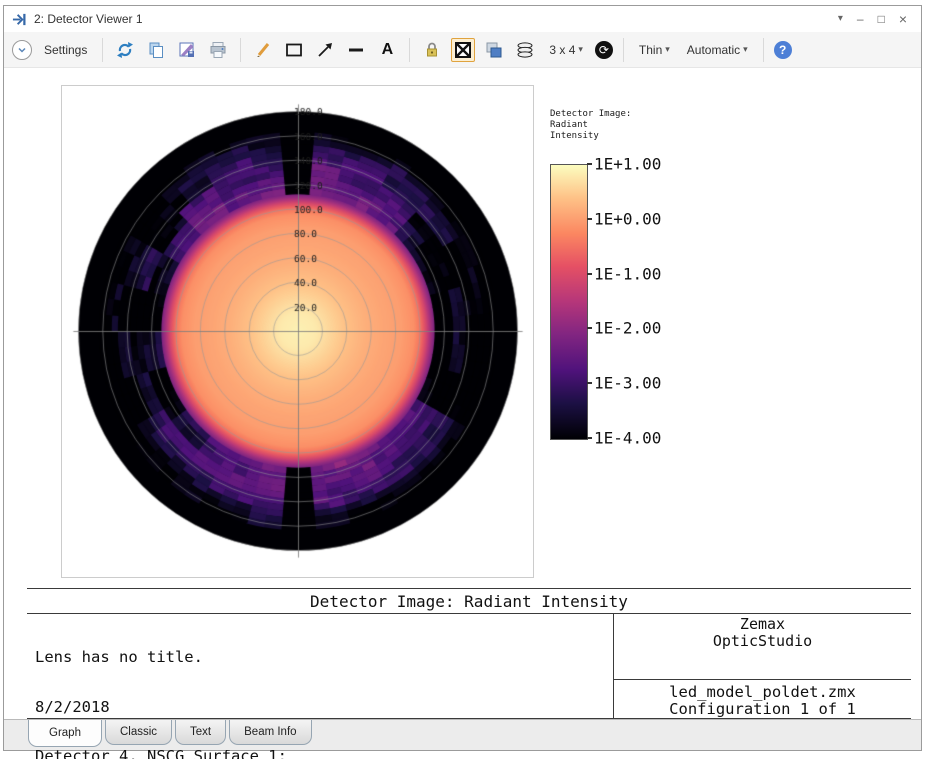  What do you see at coordinates (525, 50) in the screenshot?
I see `stack-icon` at bounding box center [525, 50].